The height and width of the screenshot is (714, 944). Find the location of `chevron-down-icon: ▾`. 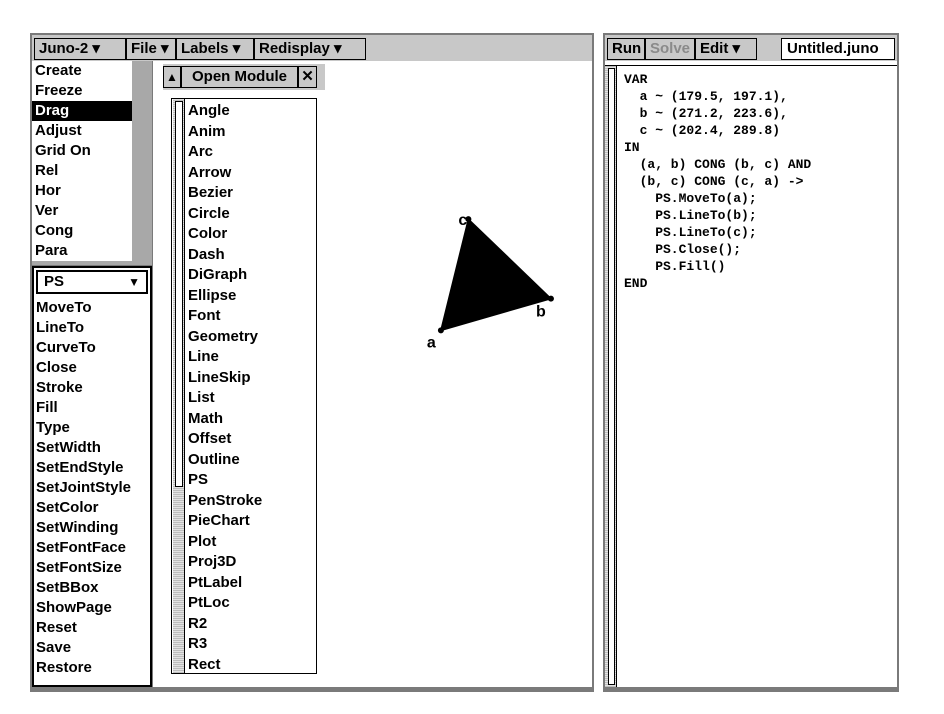

chevron-down-icon: ▾ is located at coordinates (236, 48).